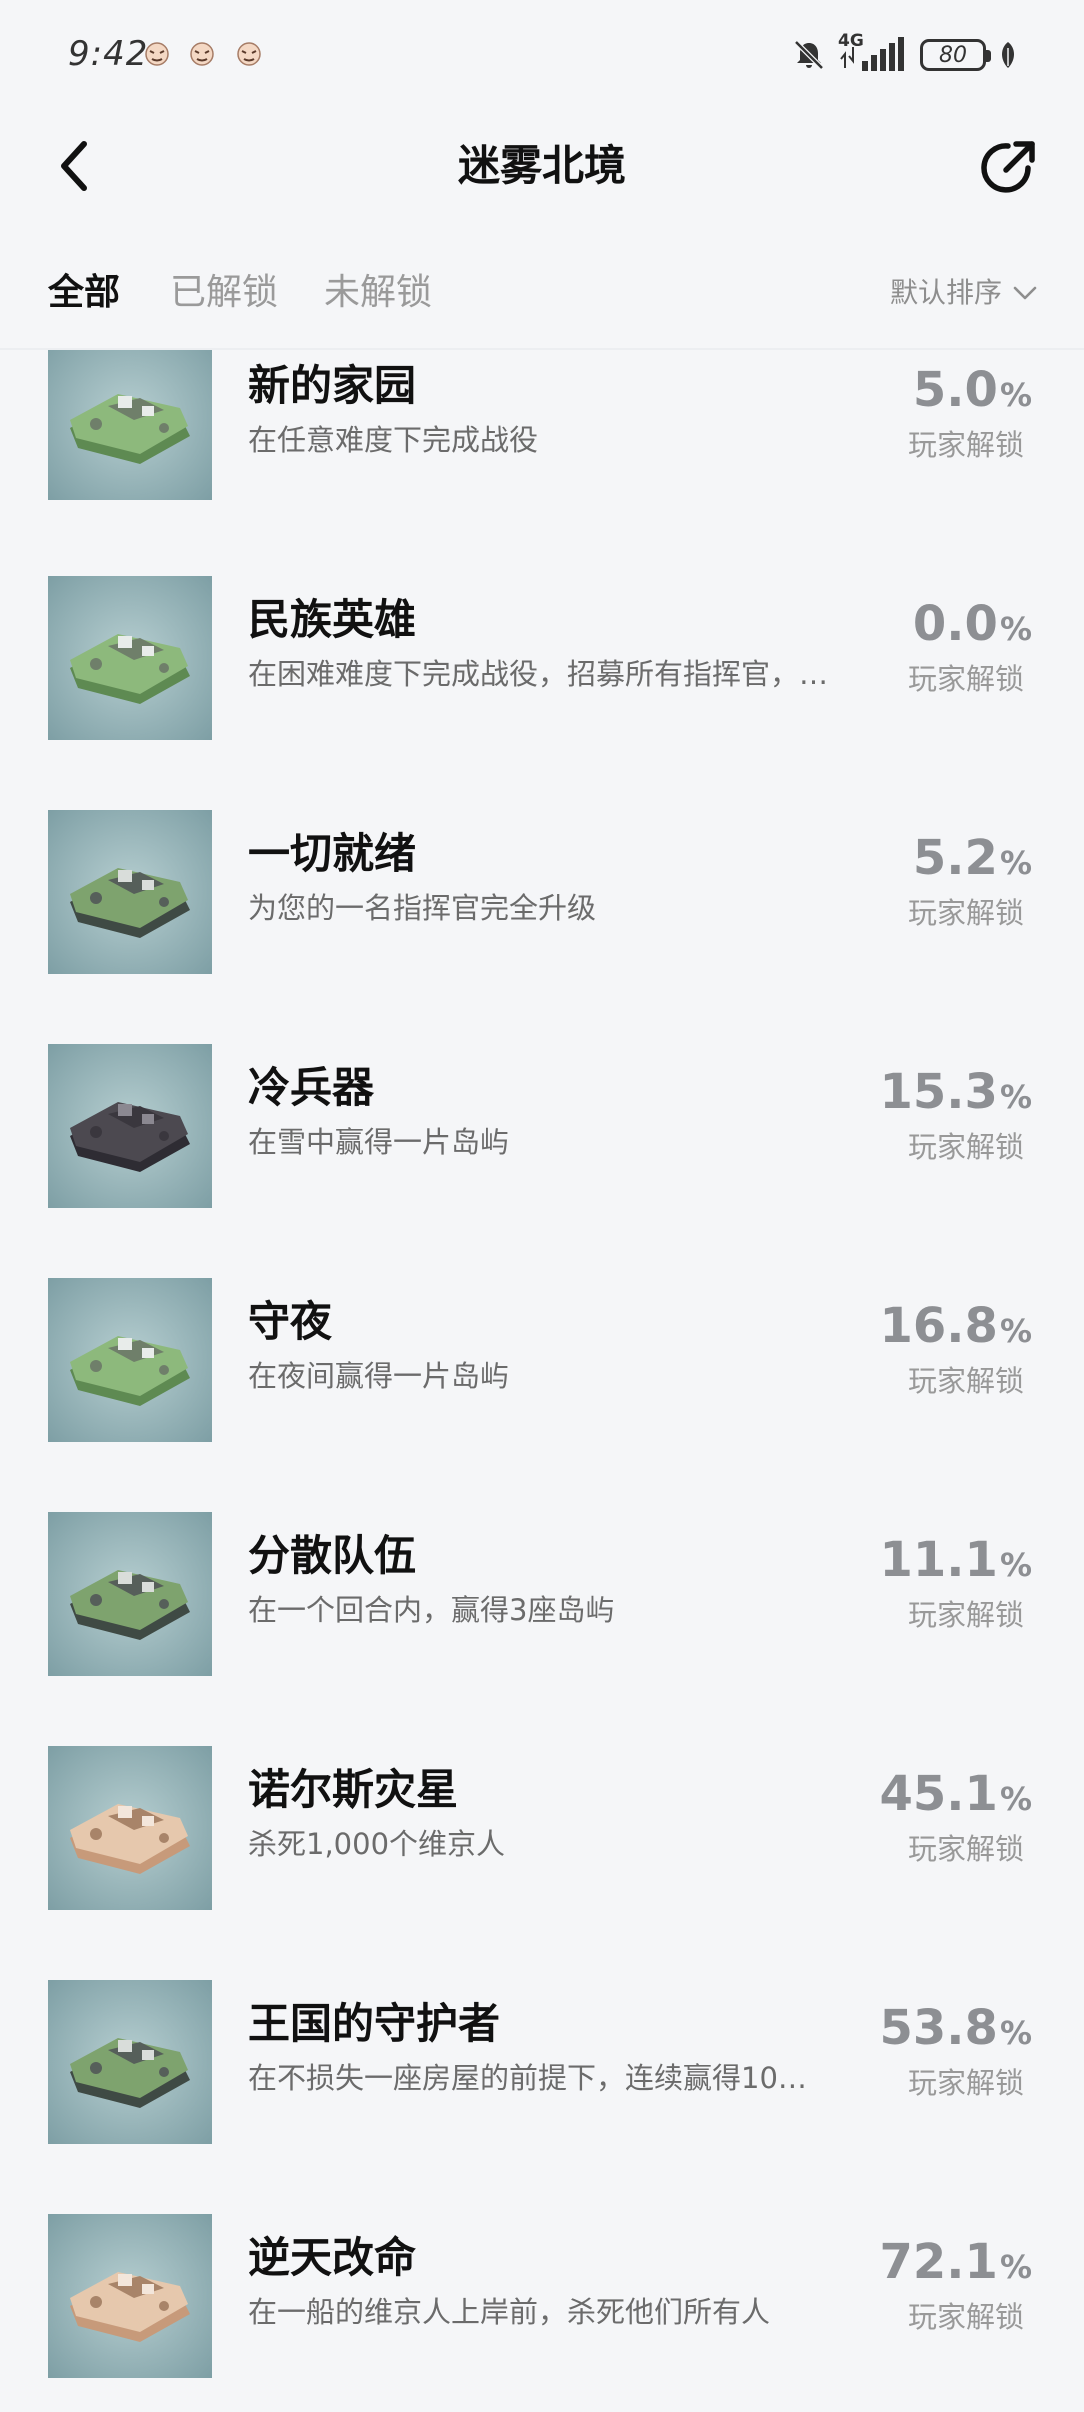 The image size is (1084, 2412). I want to click on filter-tabs: 全部 已解锁 未解锁 默认排序, so click(542, 291).